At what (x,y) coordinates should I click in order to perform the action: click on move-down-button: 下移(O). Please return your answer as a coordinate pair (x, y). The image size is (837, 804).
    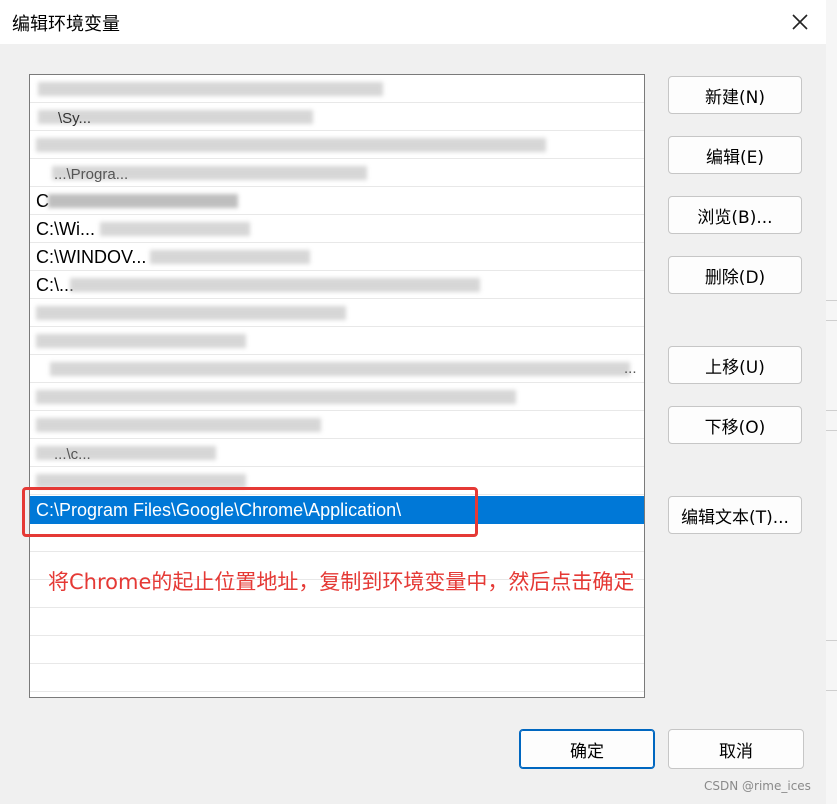
    Looking at the image, I should click on (735, 425).